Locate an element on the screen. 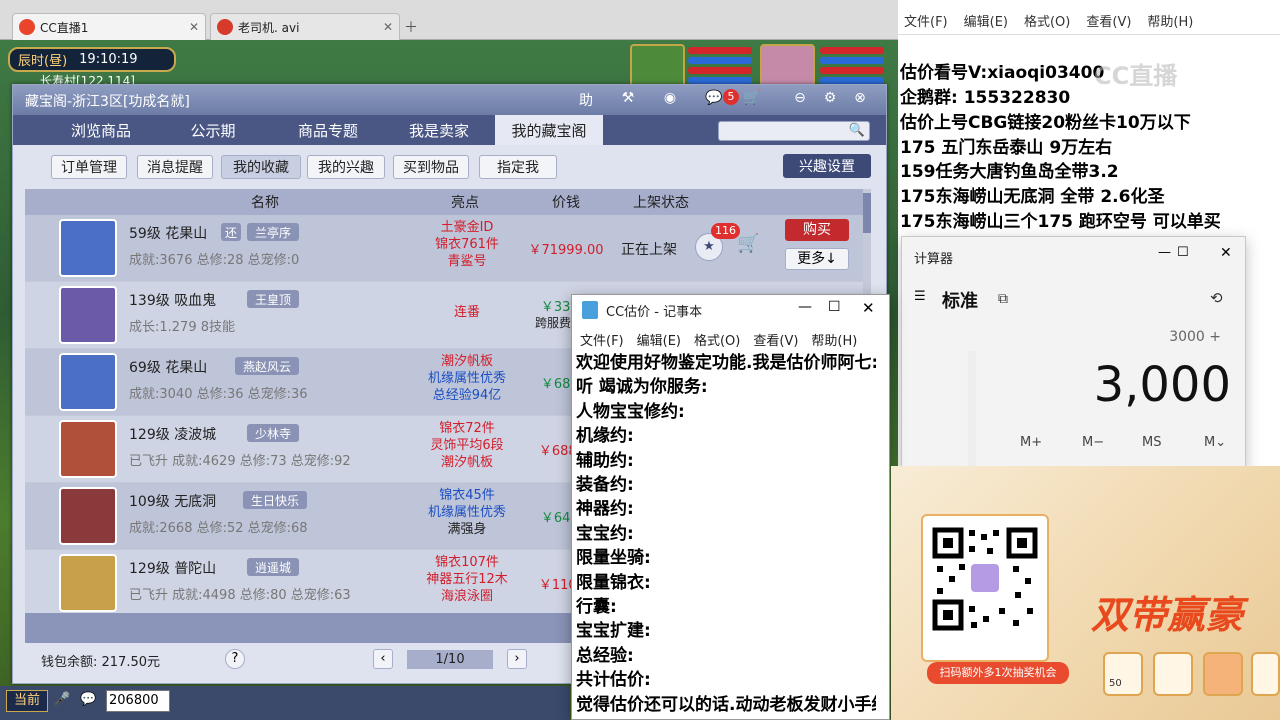  emoji-icon: 💬 is located at coordinates (88, 699).